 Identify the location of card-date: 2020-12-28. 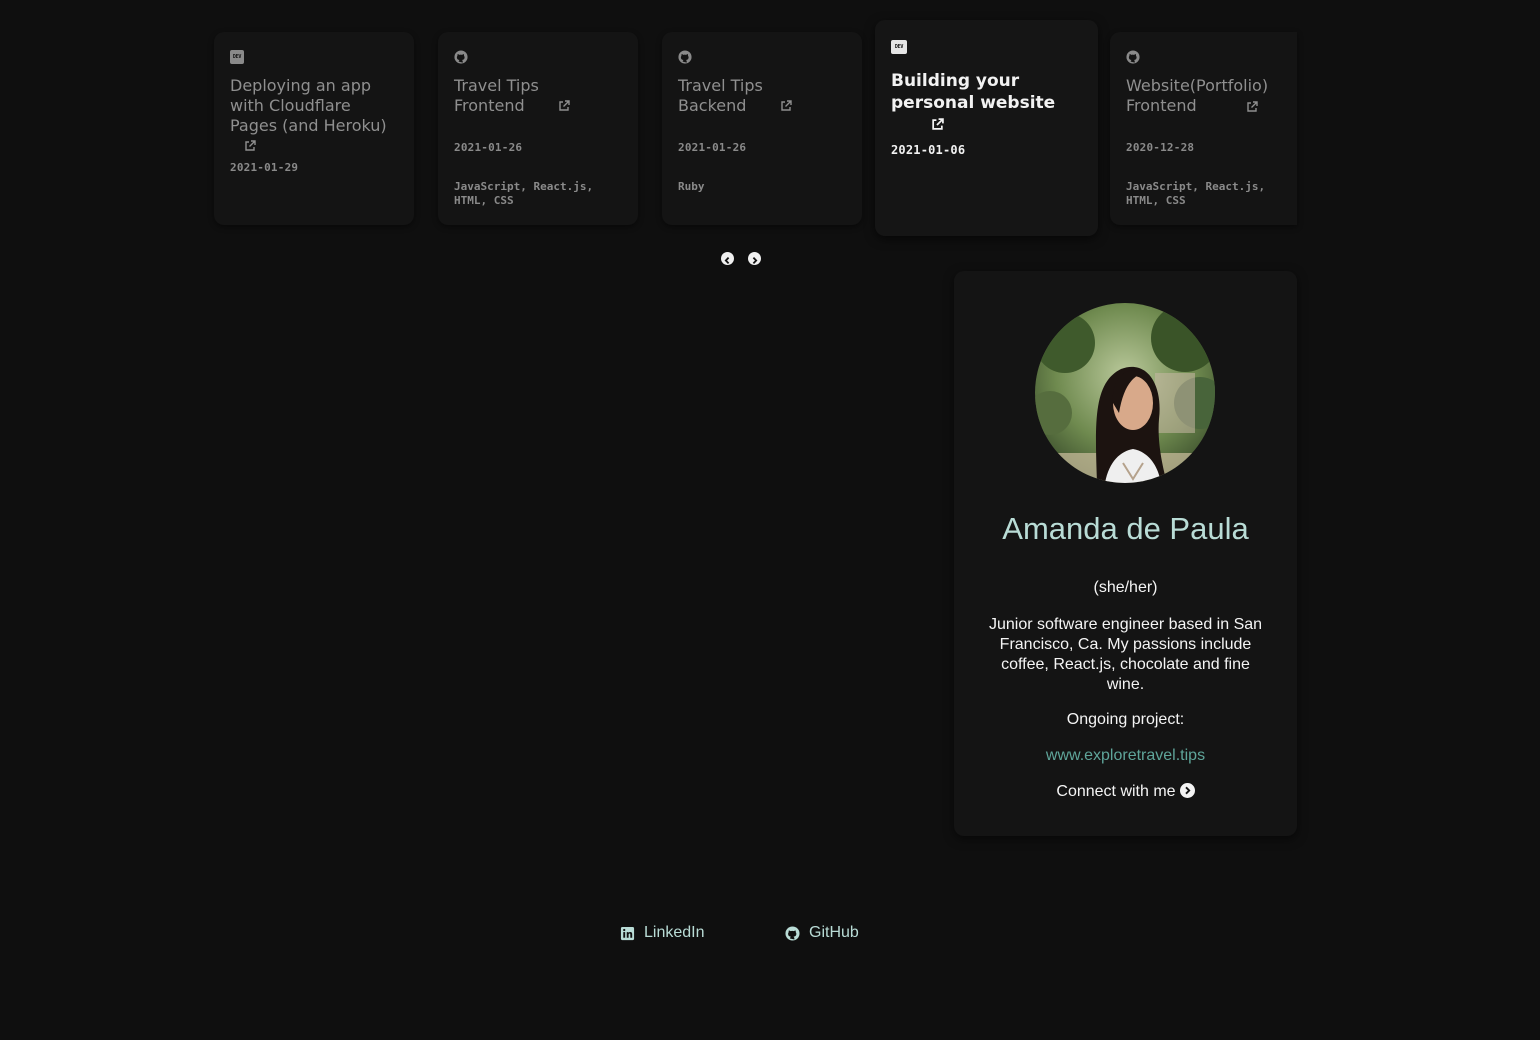
(1160, 147).